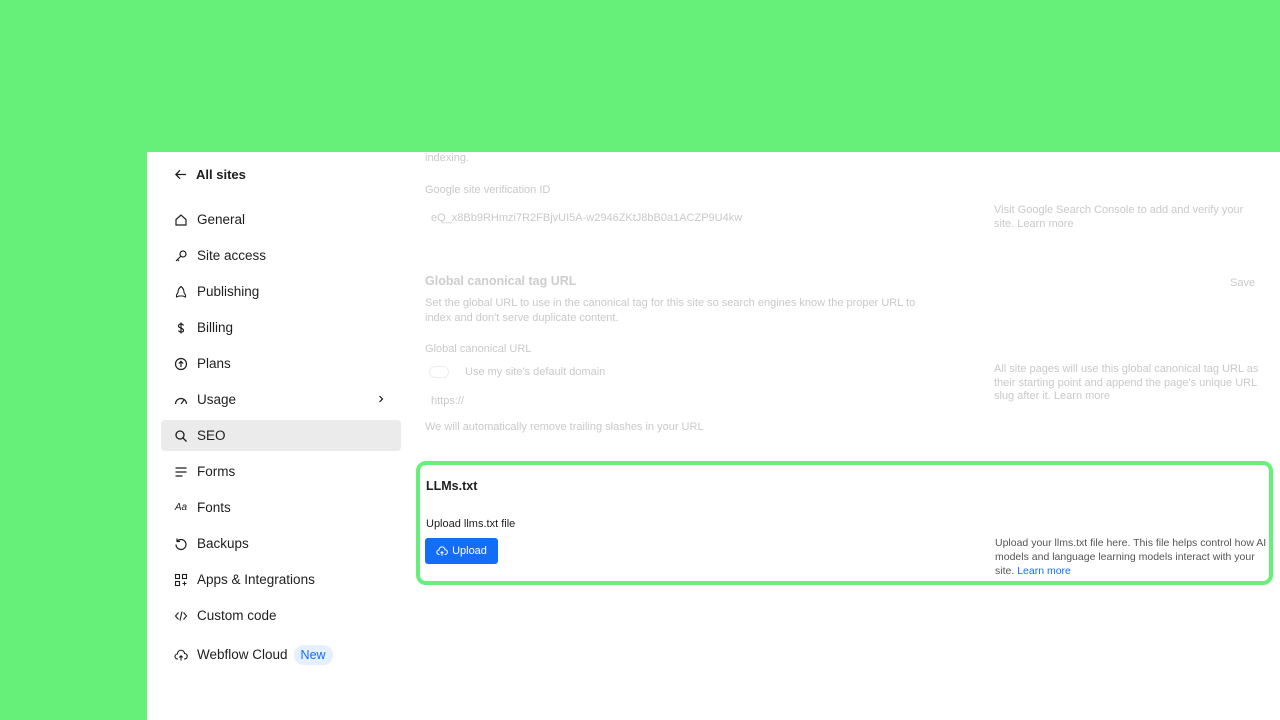  What do you see at coordinates (452, 486) in the screenshot?
I see `llms-title: LLMs.txt` at bounding box center [452, 486].